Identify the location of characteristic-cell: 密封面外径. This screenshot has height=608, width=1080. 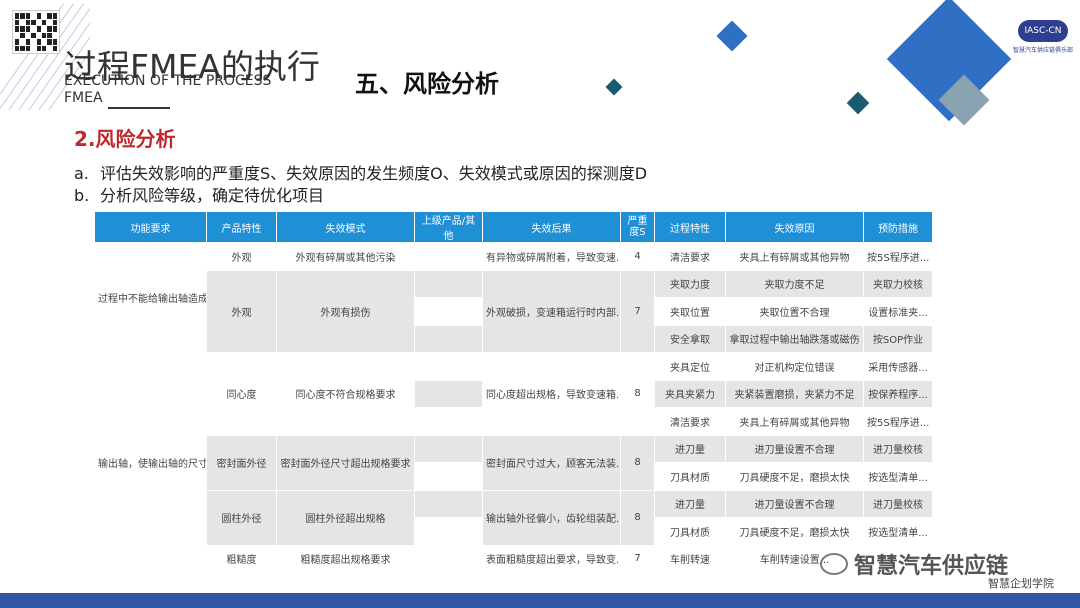
(241, 462).